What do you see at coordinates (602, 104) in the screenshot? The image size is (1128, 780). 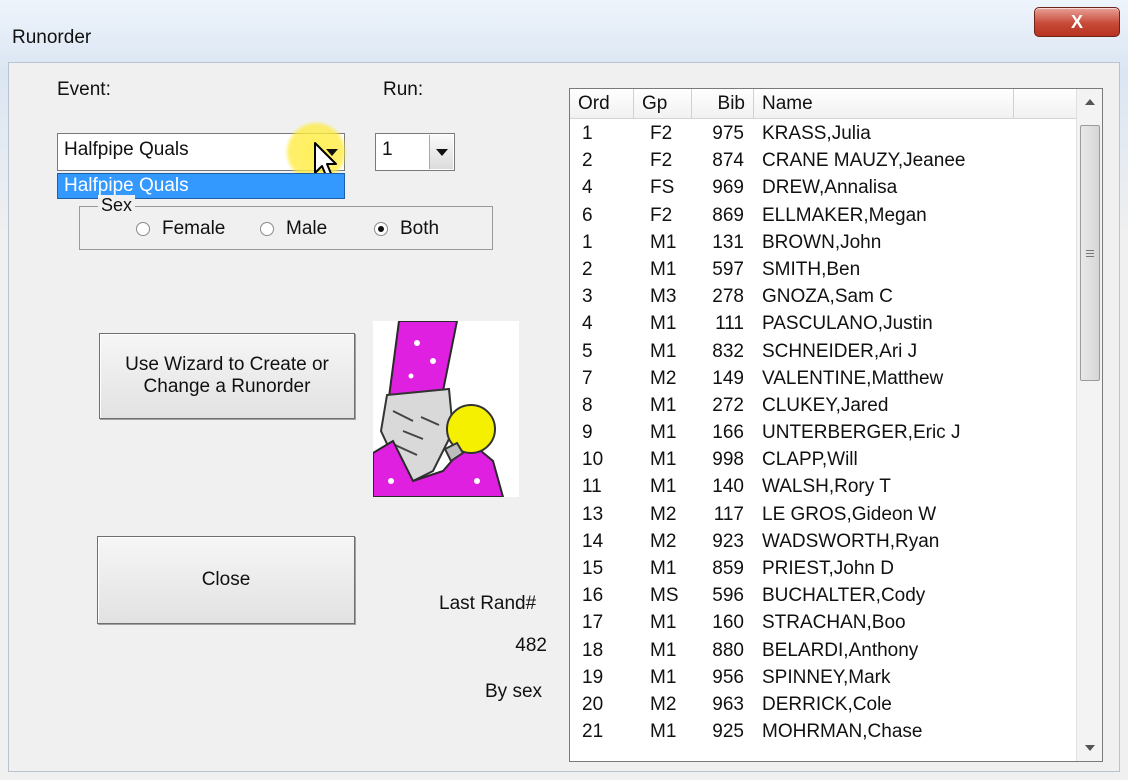 I see `column-header-ord: Ord` at bounding box center [602, 104].